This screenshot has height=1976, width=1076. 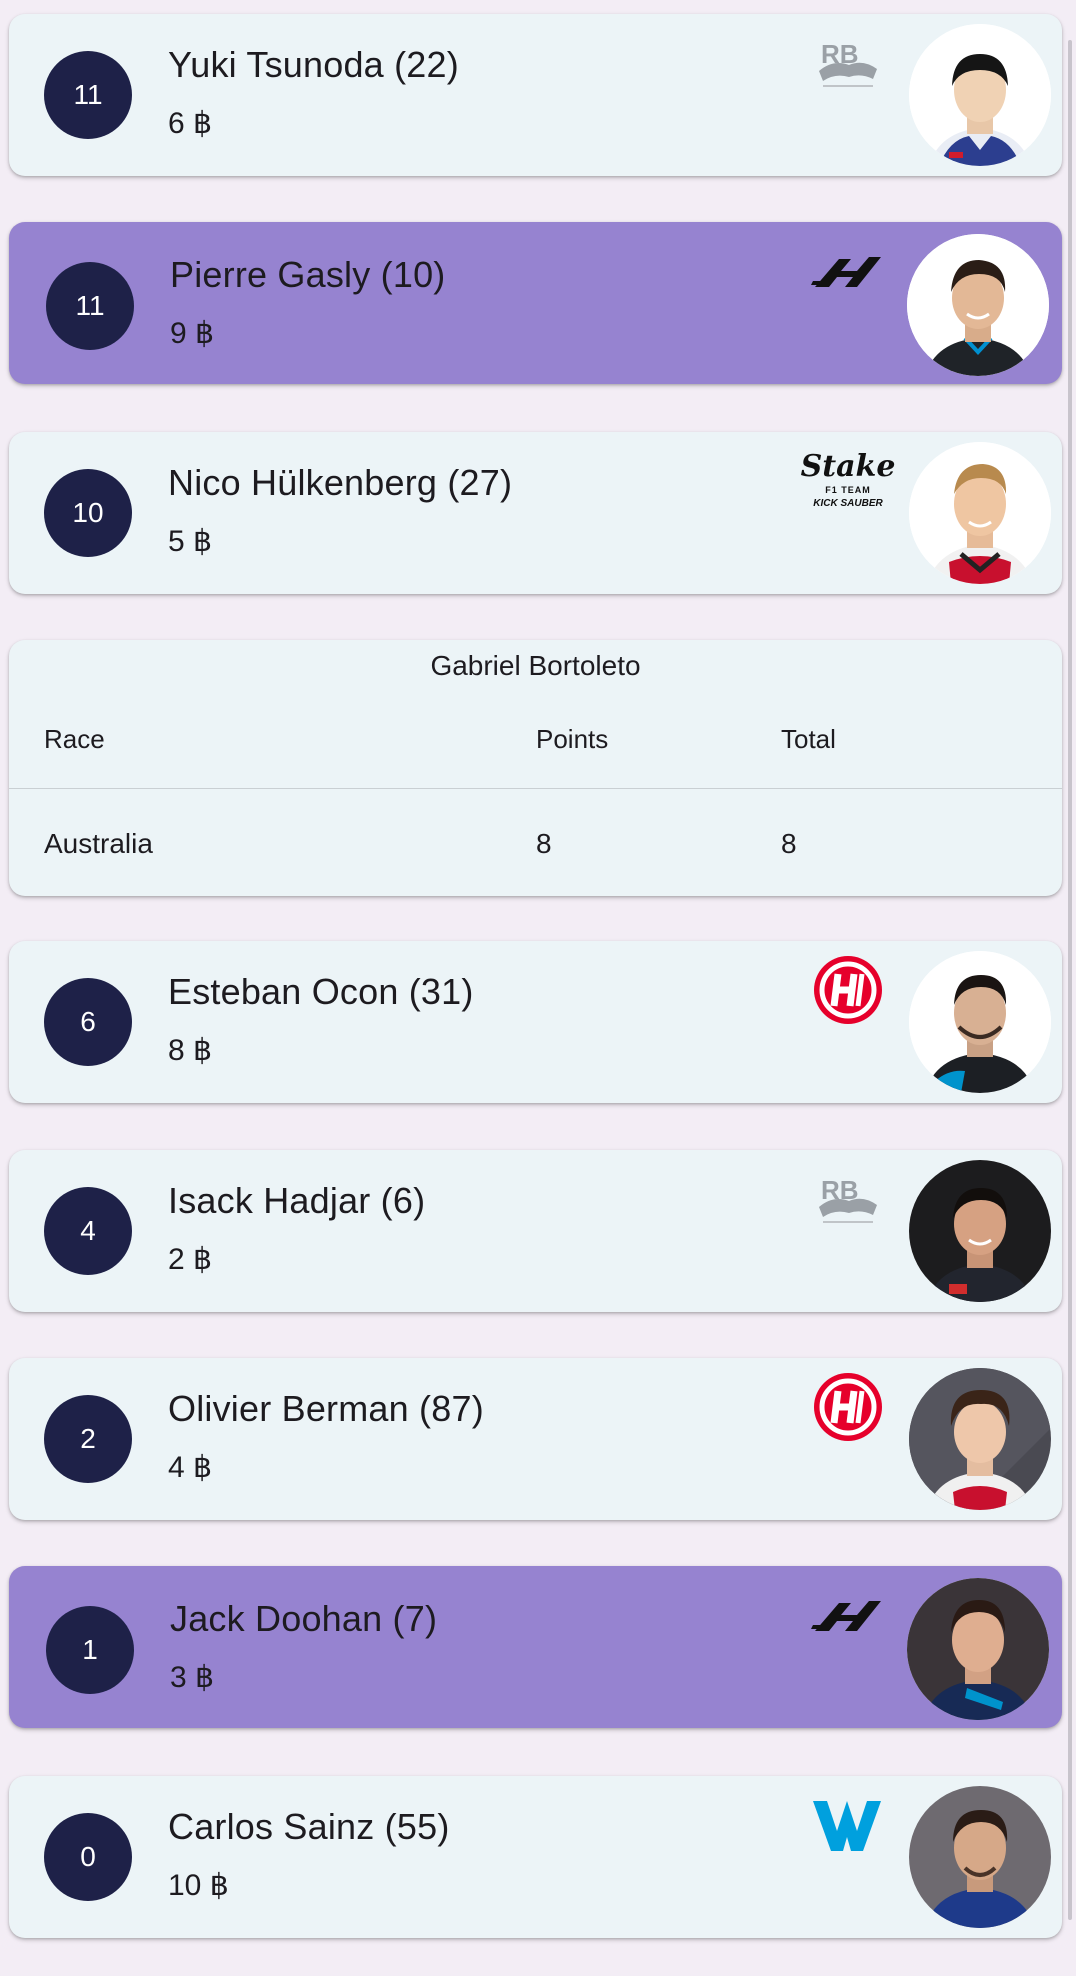 I want to click on table-divider, so click(x=535, y=788).